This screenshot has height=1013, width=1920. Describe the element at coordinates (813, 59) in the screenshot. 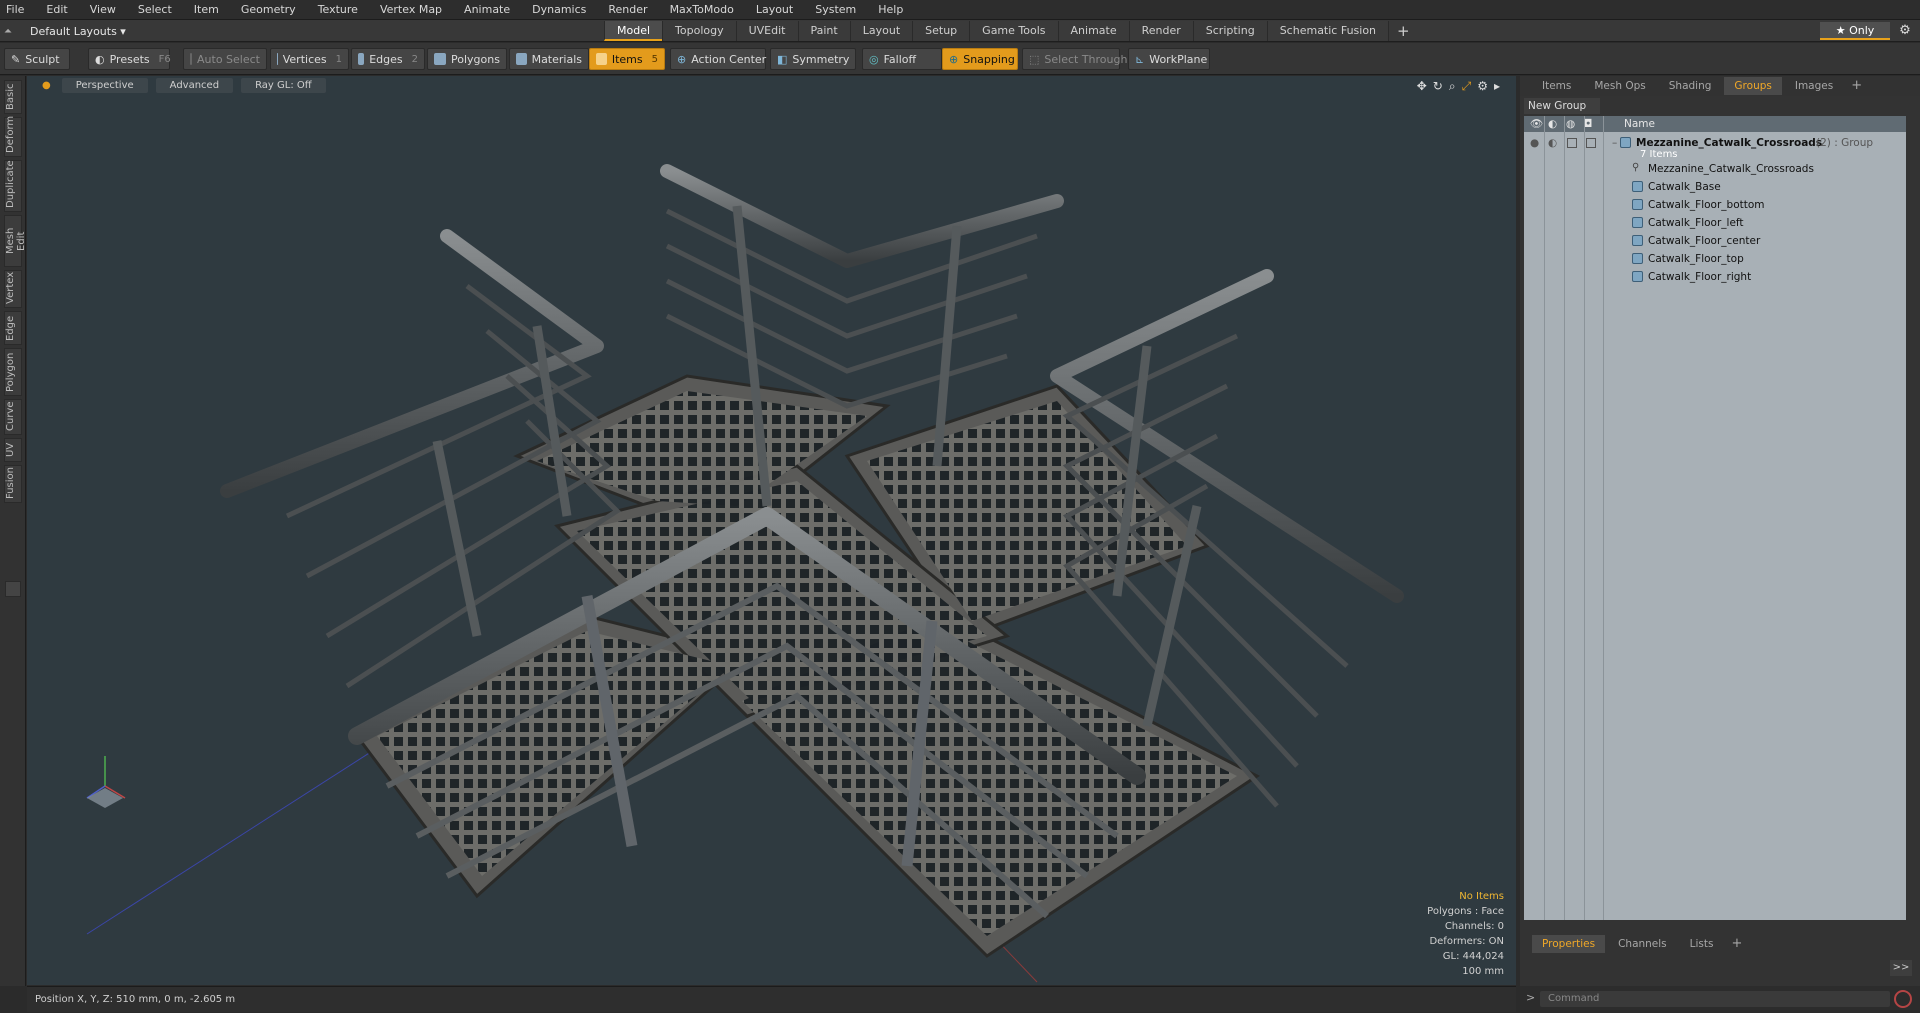

I see `symmetry-button: ◧ Symmetry` at that location.